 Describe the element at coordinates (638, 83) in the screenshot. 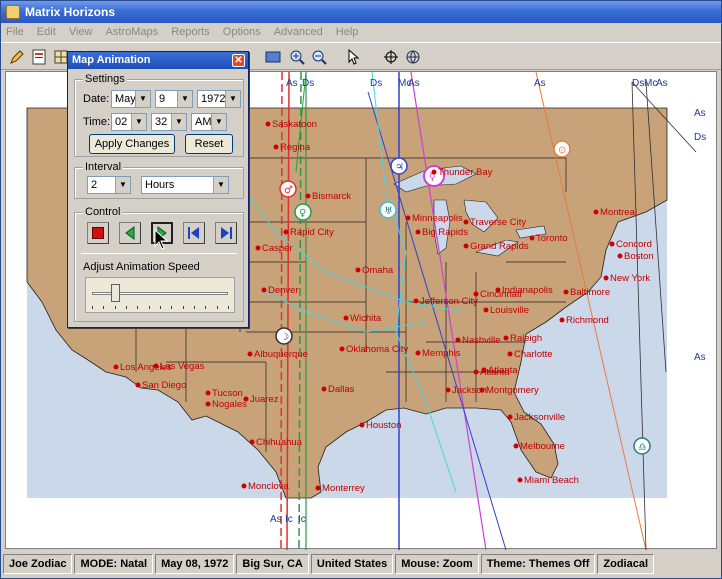

I see `line-label-top: Ds` at that location.